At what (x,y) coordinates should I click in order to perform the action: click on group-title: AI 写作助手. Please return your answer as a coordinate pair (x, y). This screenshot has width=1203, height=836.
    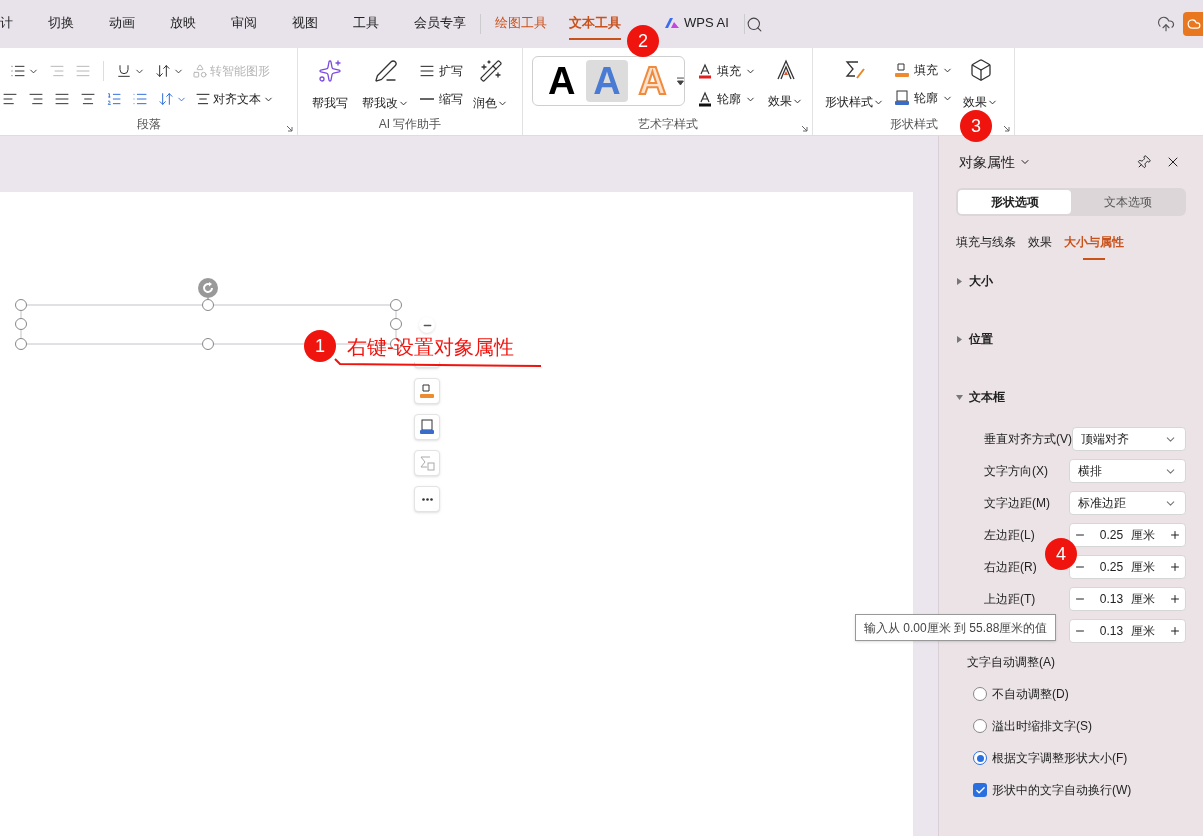
    Looking at the image, I should click on (410, 124).